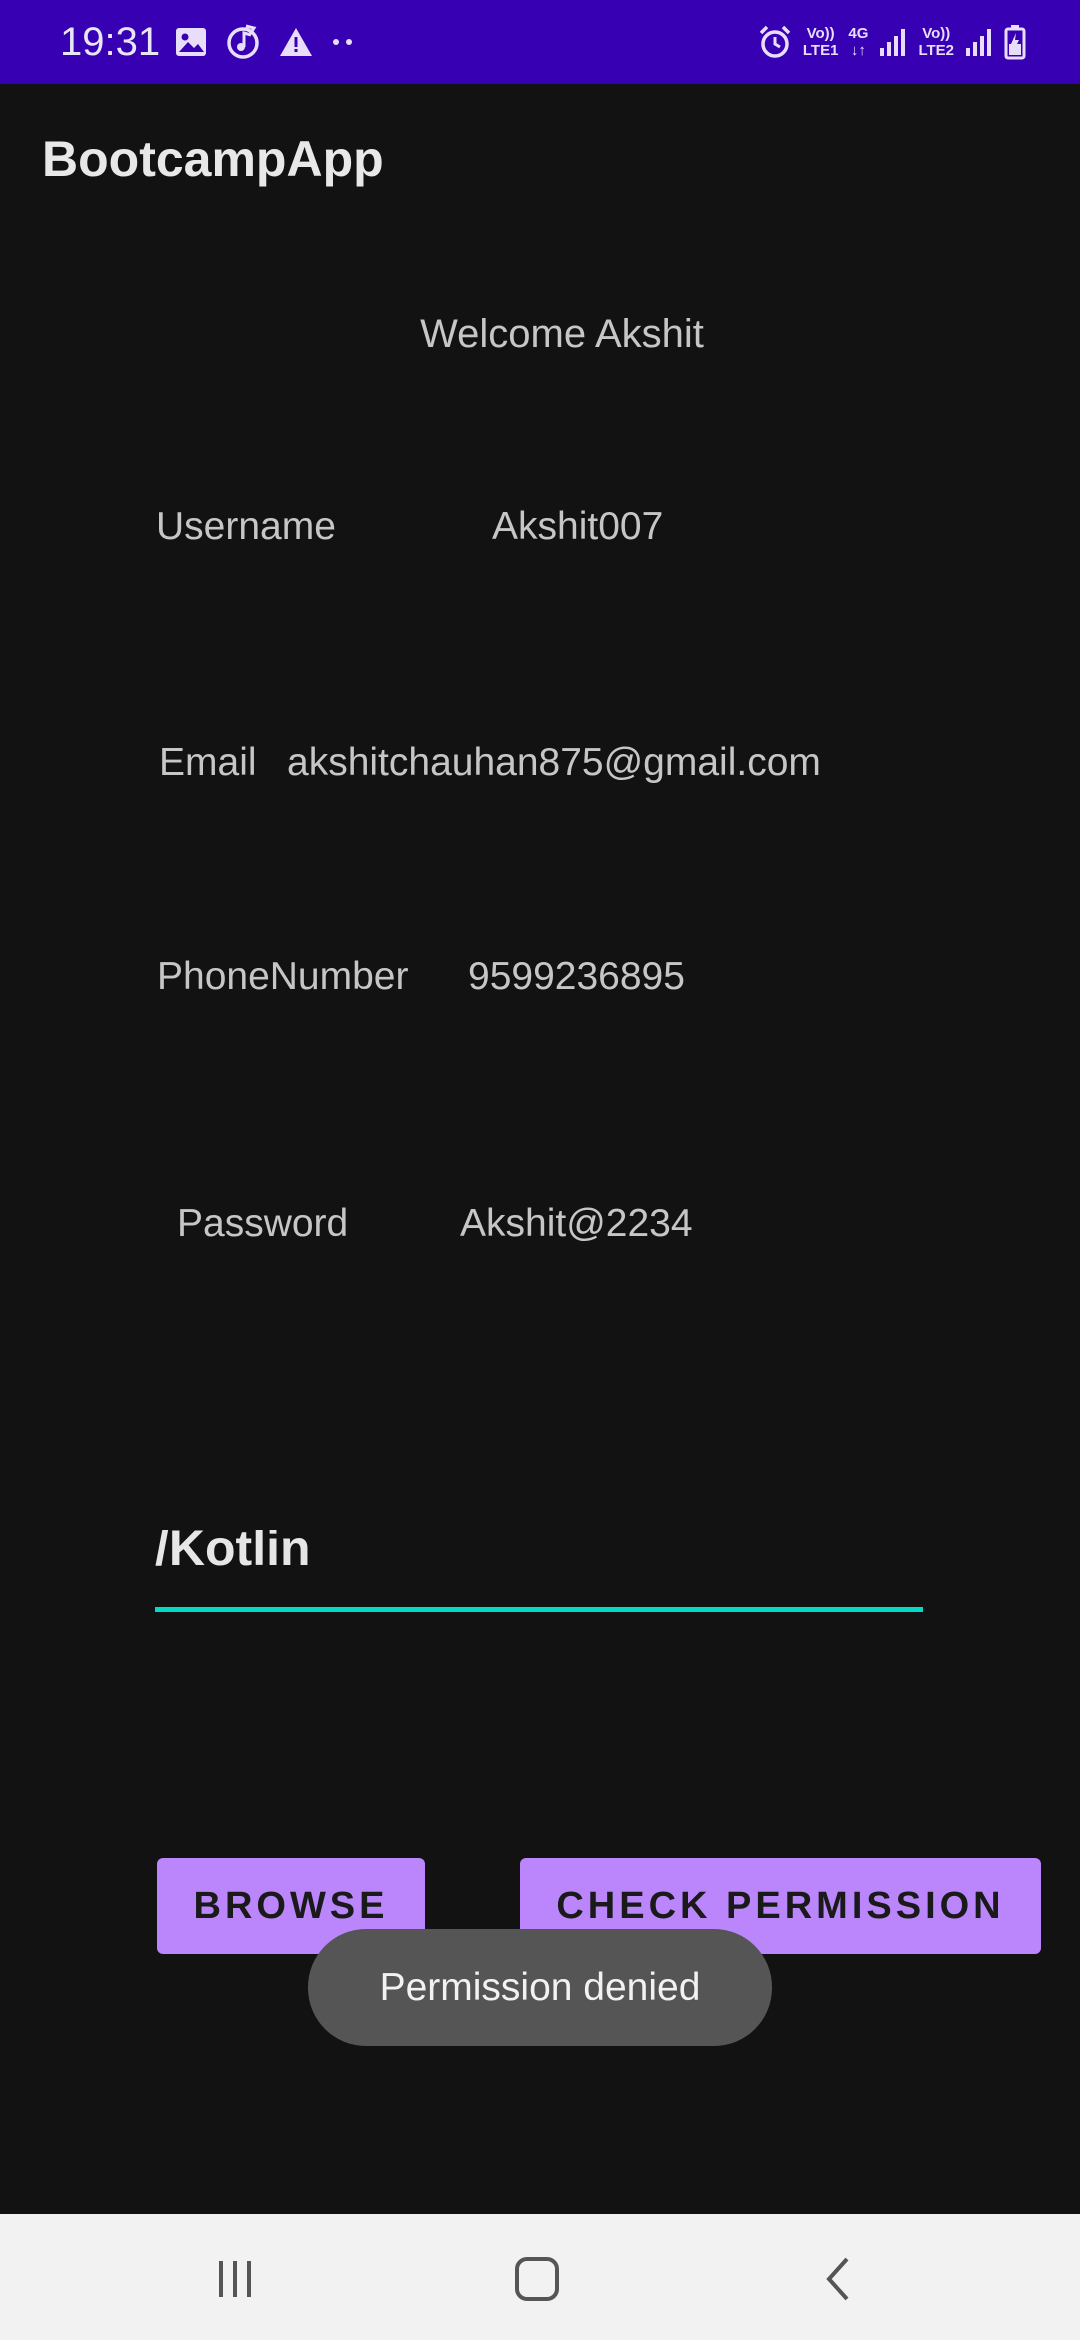 The image size is (1080, 2340). I want to click on battery-charging-icon, so click(1015, 42).